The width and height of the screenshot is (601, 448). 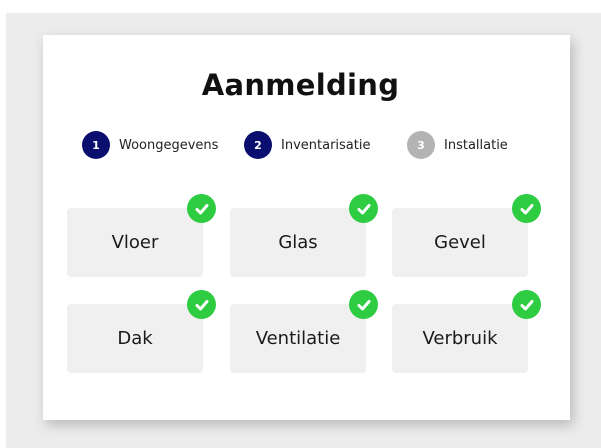 I want to click on category-label: Verbruik, so click(x=460, y=338).